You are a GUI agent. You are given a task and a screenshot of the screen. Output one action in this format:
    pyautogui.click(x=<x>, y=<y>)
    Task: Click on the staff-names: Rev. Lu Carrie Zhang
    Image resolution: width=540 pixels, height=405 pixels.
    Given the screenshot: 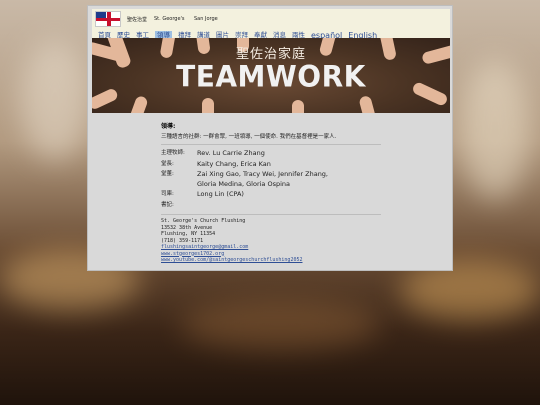 What is the action you would take?
    pyautogui.click(x=231, y=153)
    